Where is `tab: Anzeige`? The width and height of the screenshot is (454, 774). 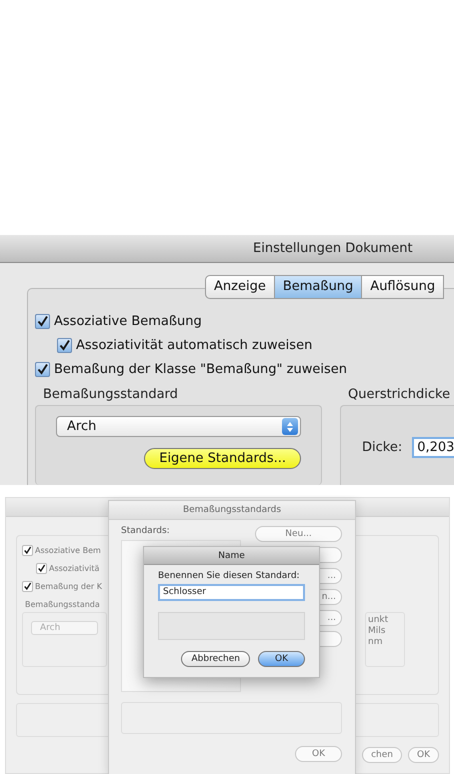 tab: Anzeige is located at coordinates (240, 287).